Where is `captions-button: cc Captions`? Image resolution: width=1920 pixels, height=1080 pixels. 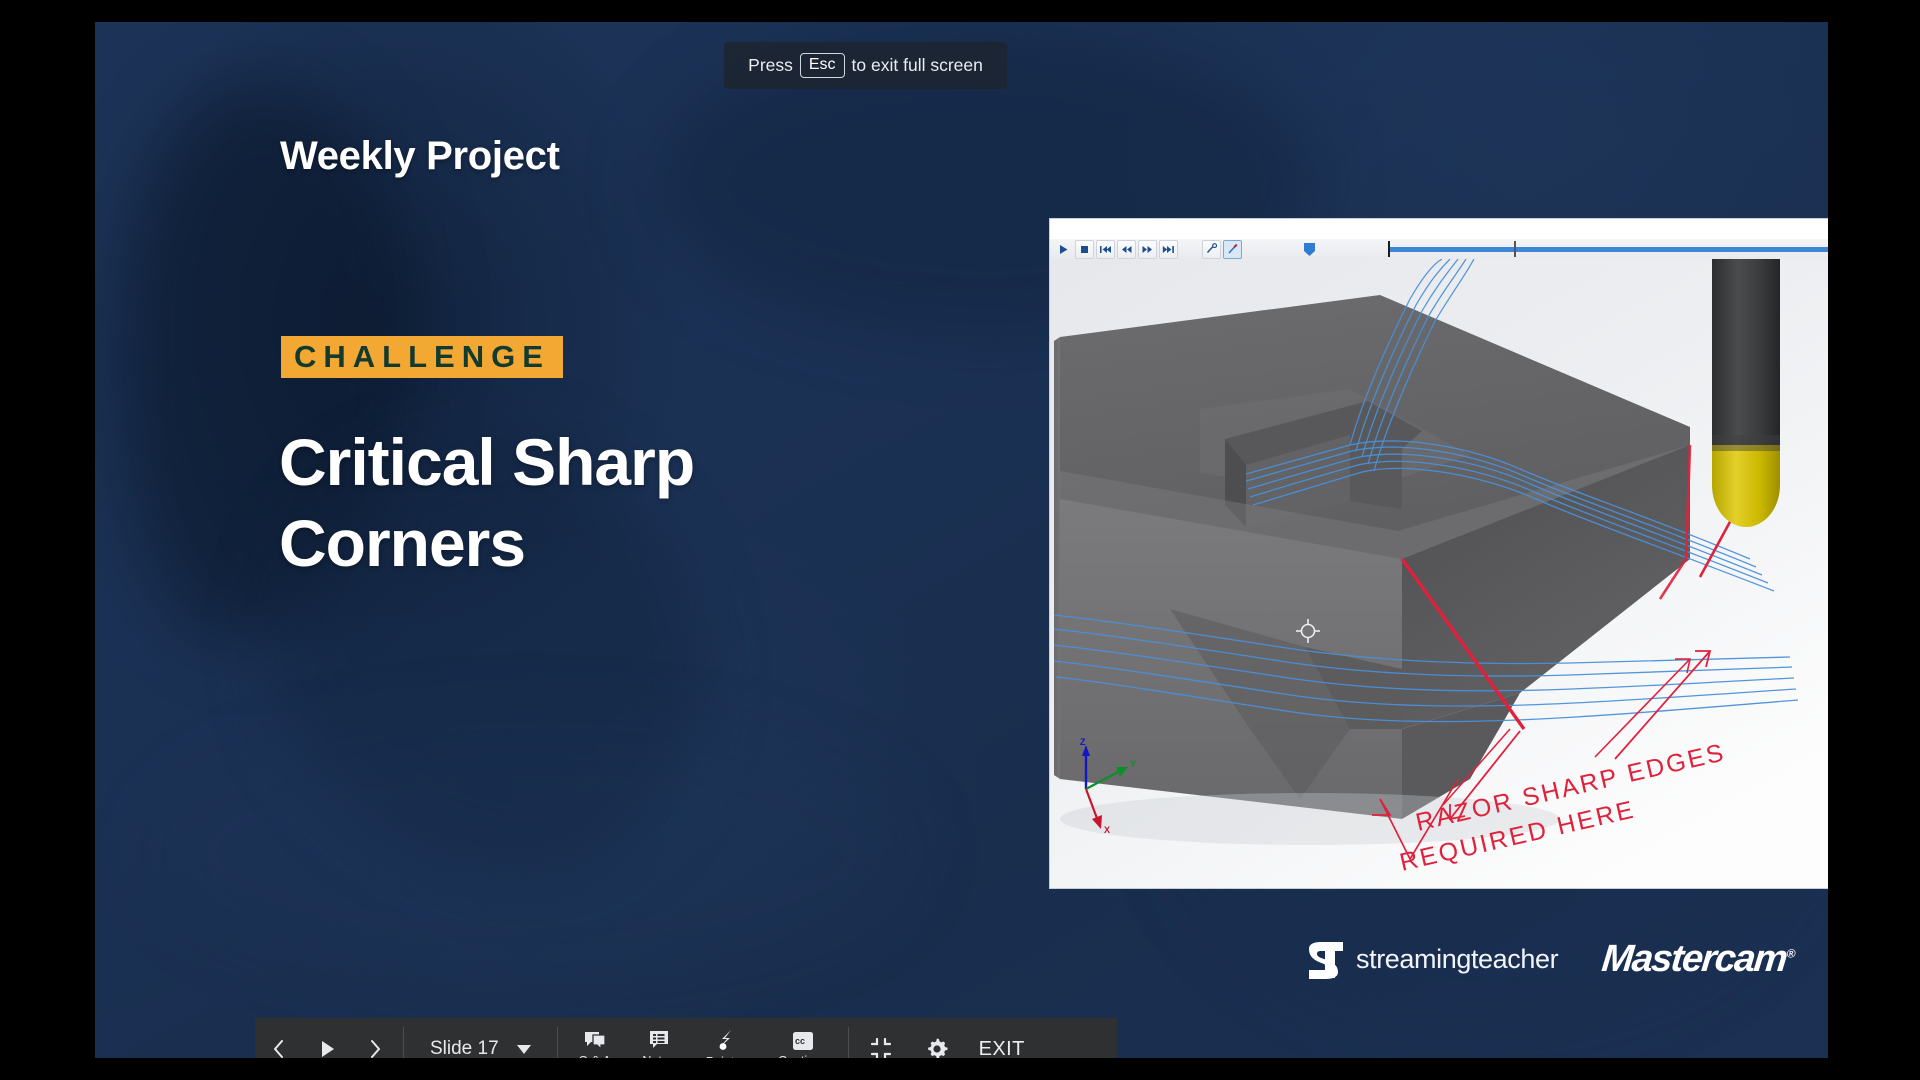
captions-button: cc Captions is located at coordinates (803, 1038).